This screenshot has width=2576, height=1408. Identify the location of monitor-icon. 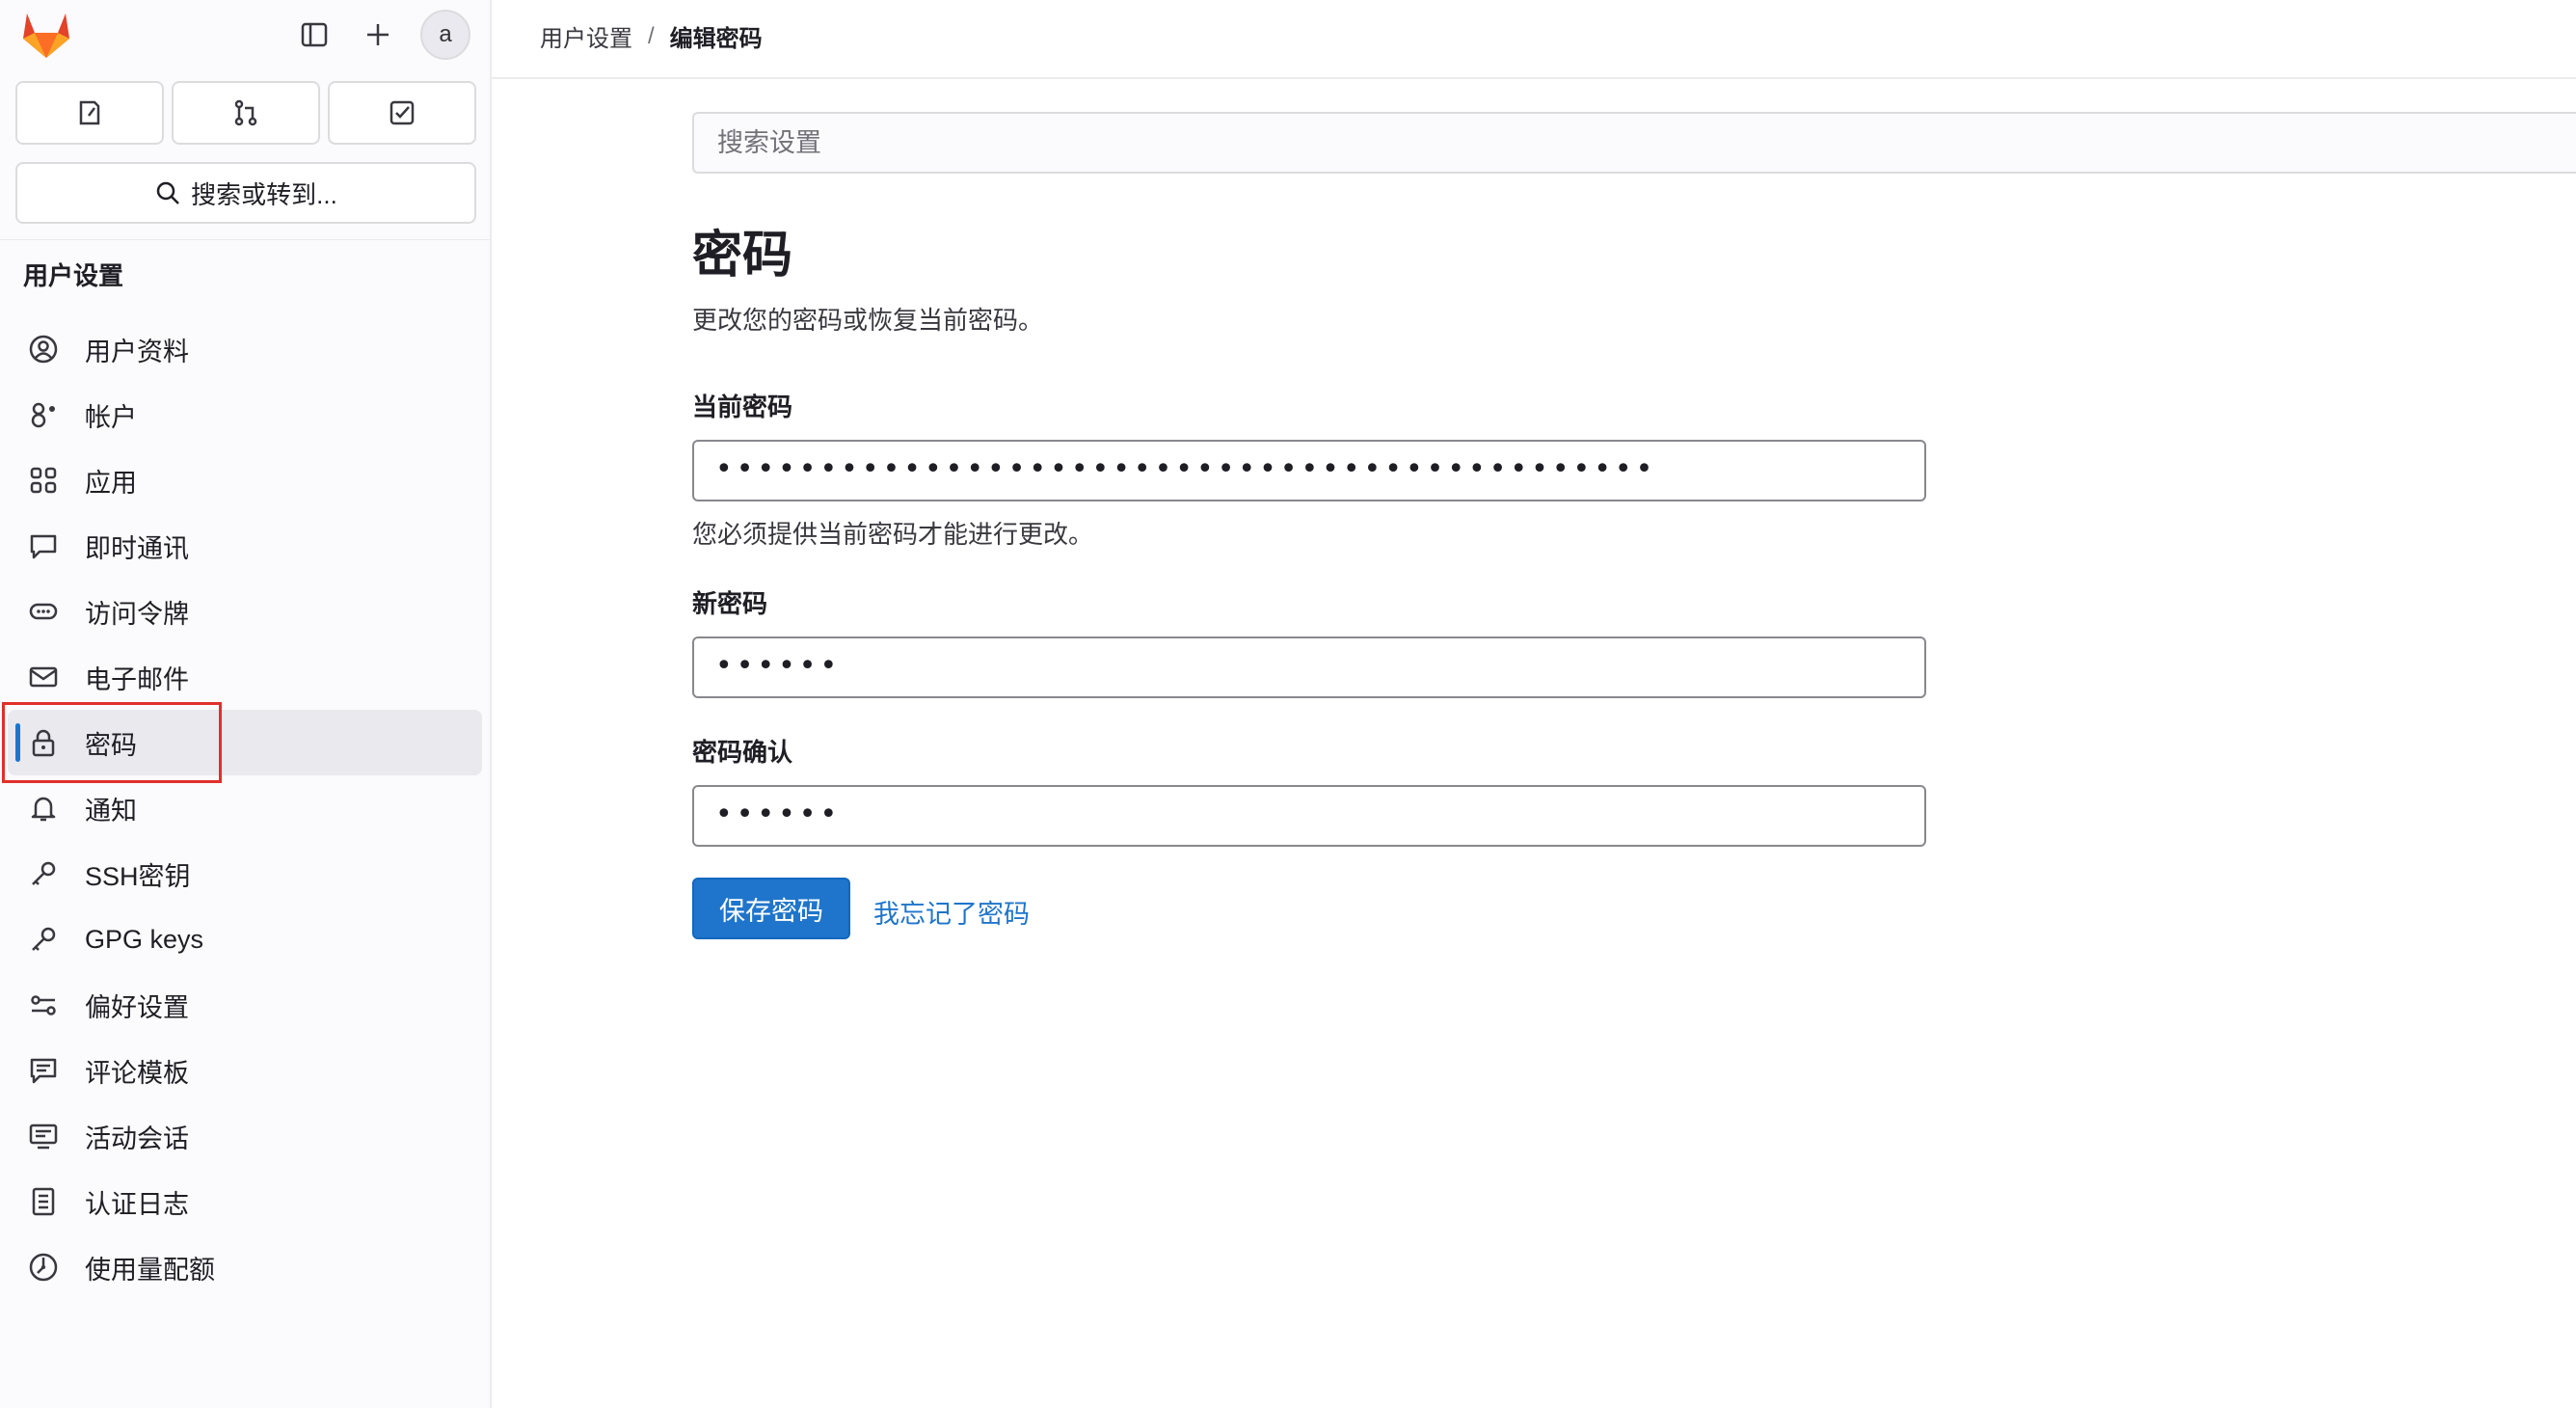
(44, 1136).